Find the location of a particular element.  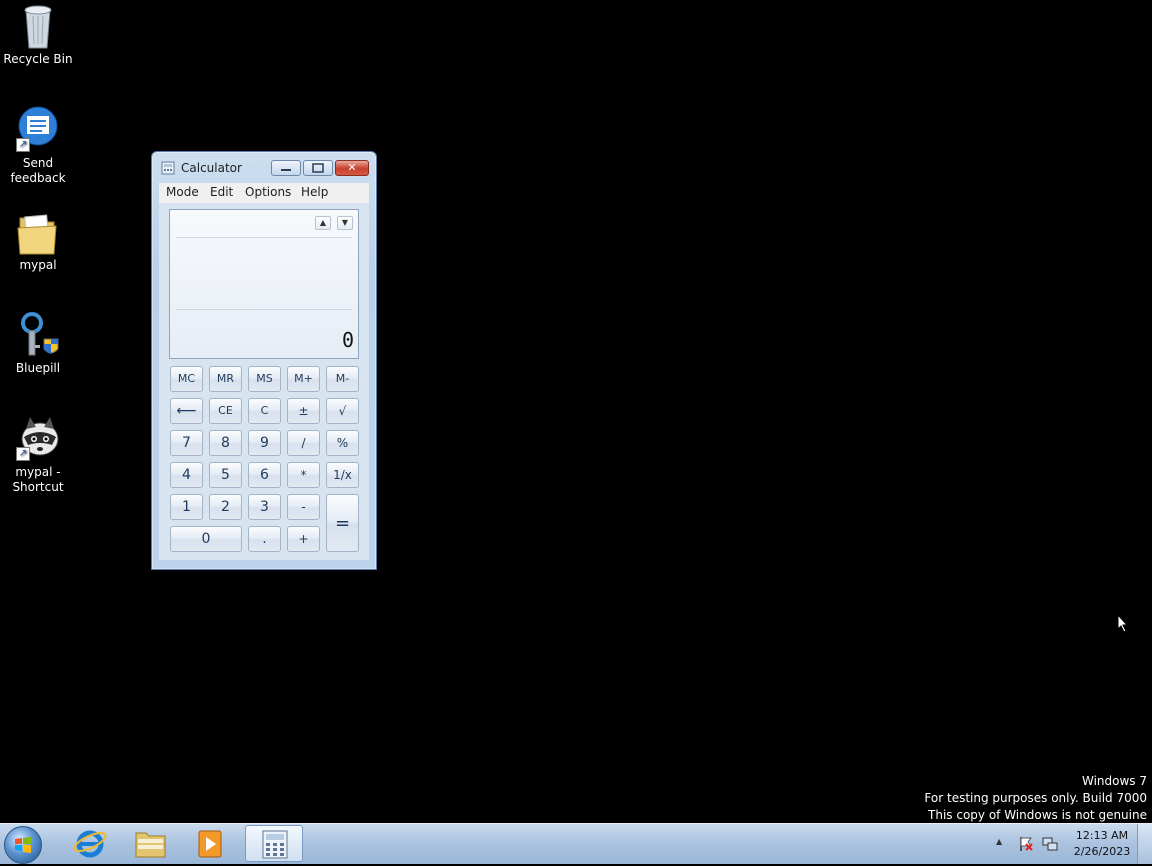

key-equals: = is located at coordinates (342, 523).